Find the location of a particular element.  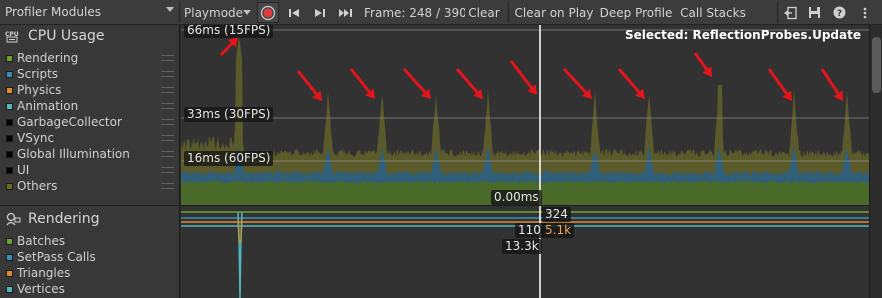

deep-profile-toggle: Deep Profile is located at coordinates (636, 12).